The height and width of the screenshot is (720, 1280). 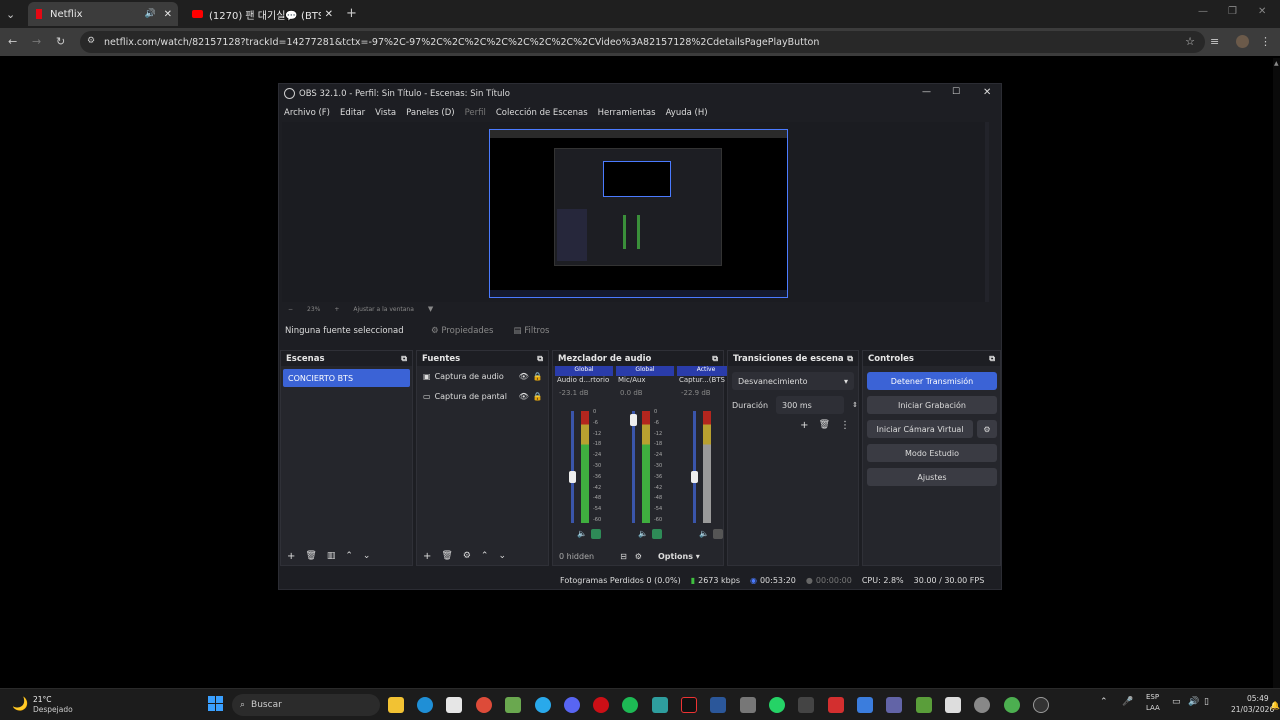 What do you see at coordinates (932, 453) in the screenshot?
I see `studio-mode-button: Modo Estudio` at bounding box center [932, 453].